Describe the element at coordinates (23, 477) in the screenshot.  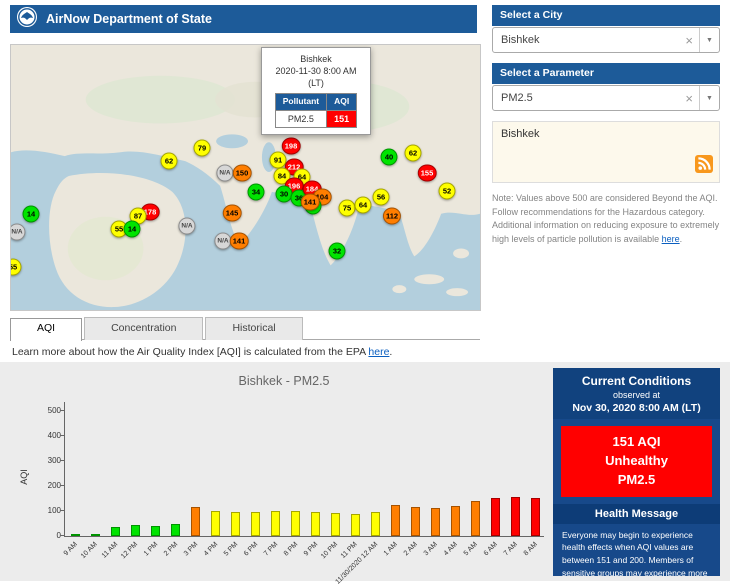
I see `y-axis-label: AQI` at that location.